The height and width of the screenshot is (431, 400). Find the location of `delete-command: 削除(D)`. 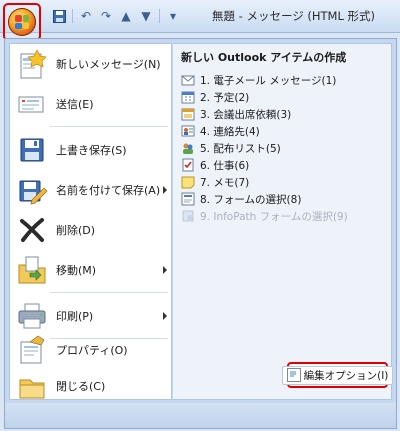

delete-command: 削除(D) is located at coordinates (90, 230).